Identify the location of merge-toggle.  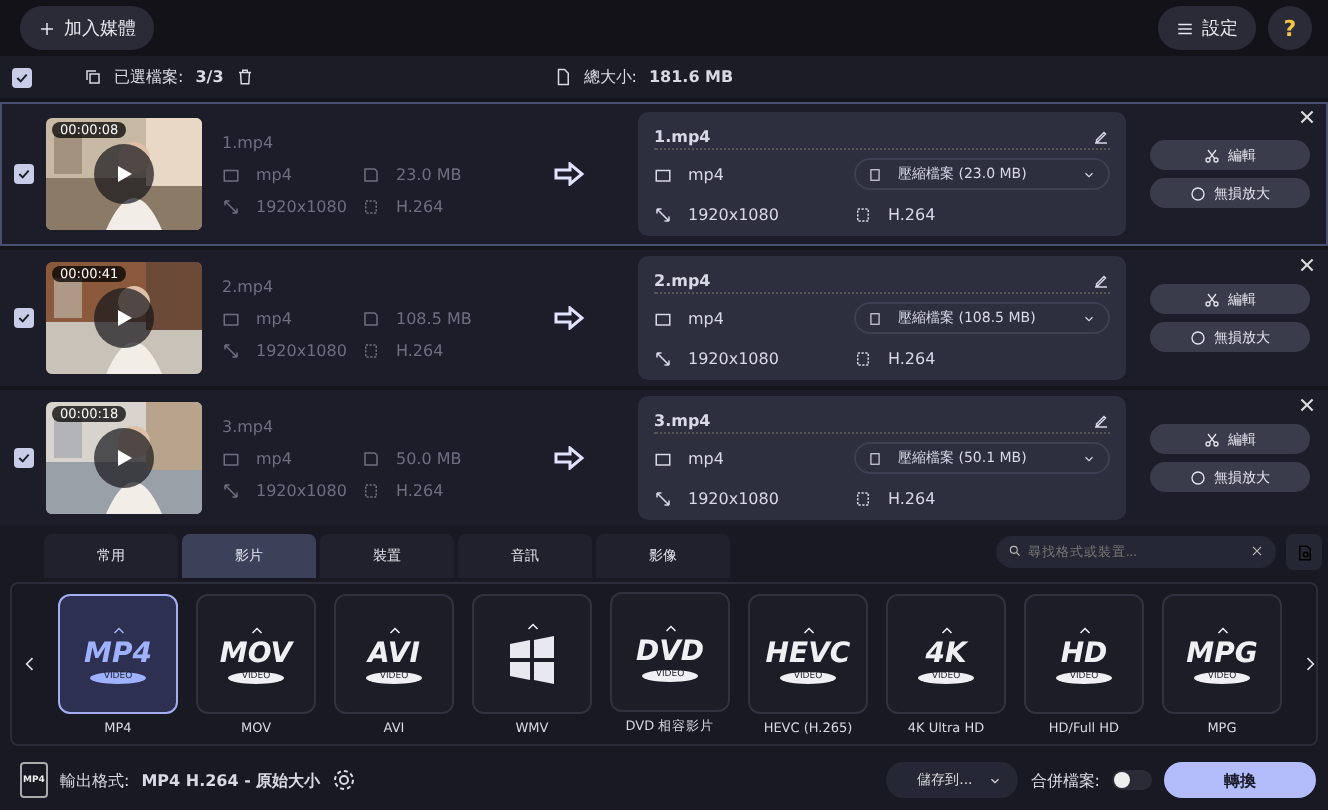
(1132, 780).